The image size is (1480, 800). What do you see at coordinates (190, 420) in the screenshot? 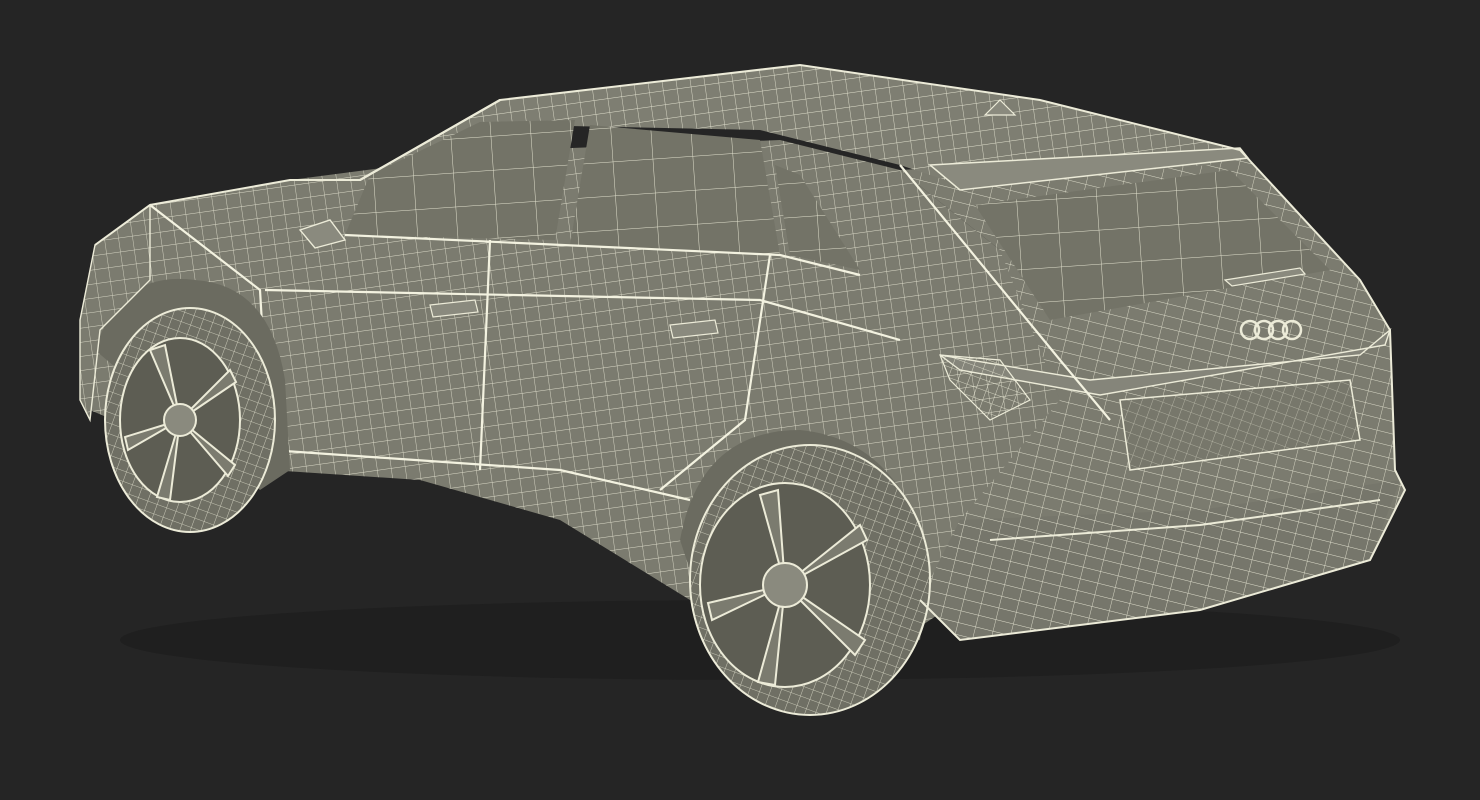
I see `front-wheel` at bounding box center [190, 420].